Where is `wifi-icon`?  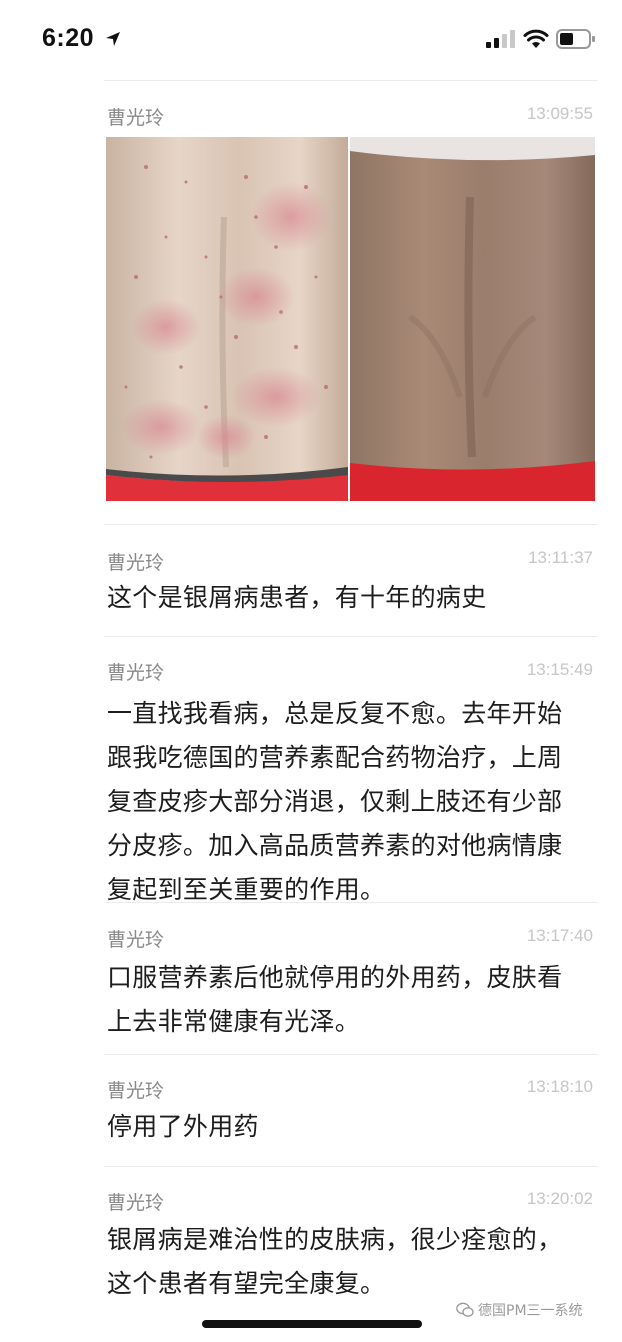 wifi-icon is located at coordinates (536, 38).